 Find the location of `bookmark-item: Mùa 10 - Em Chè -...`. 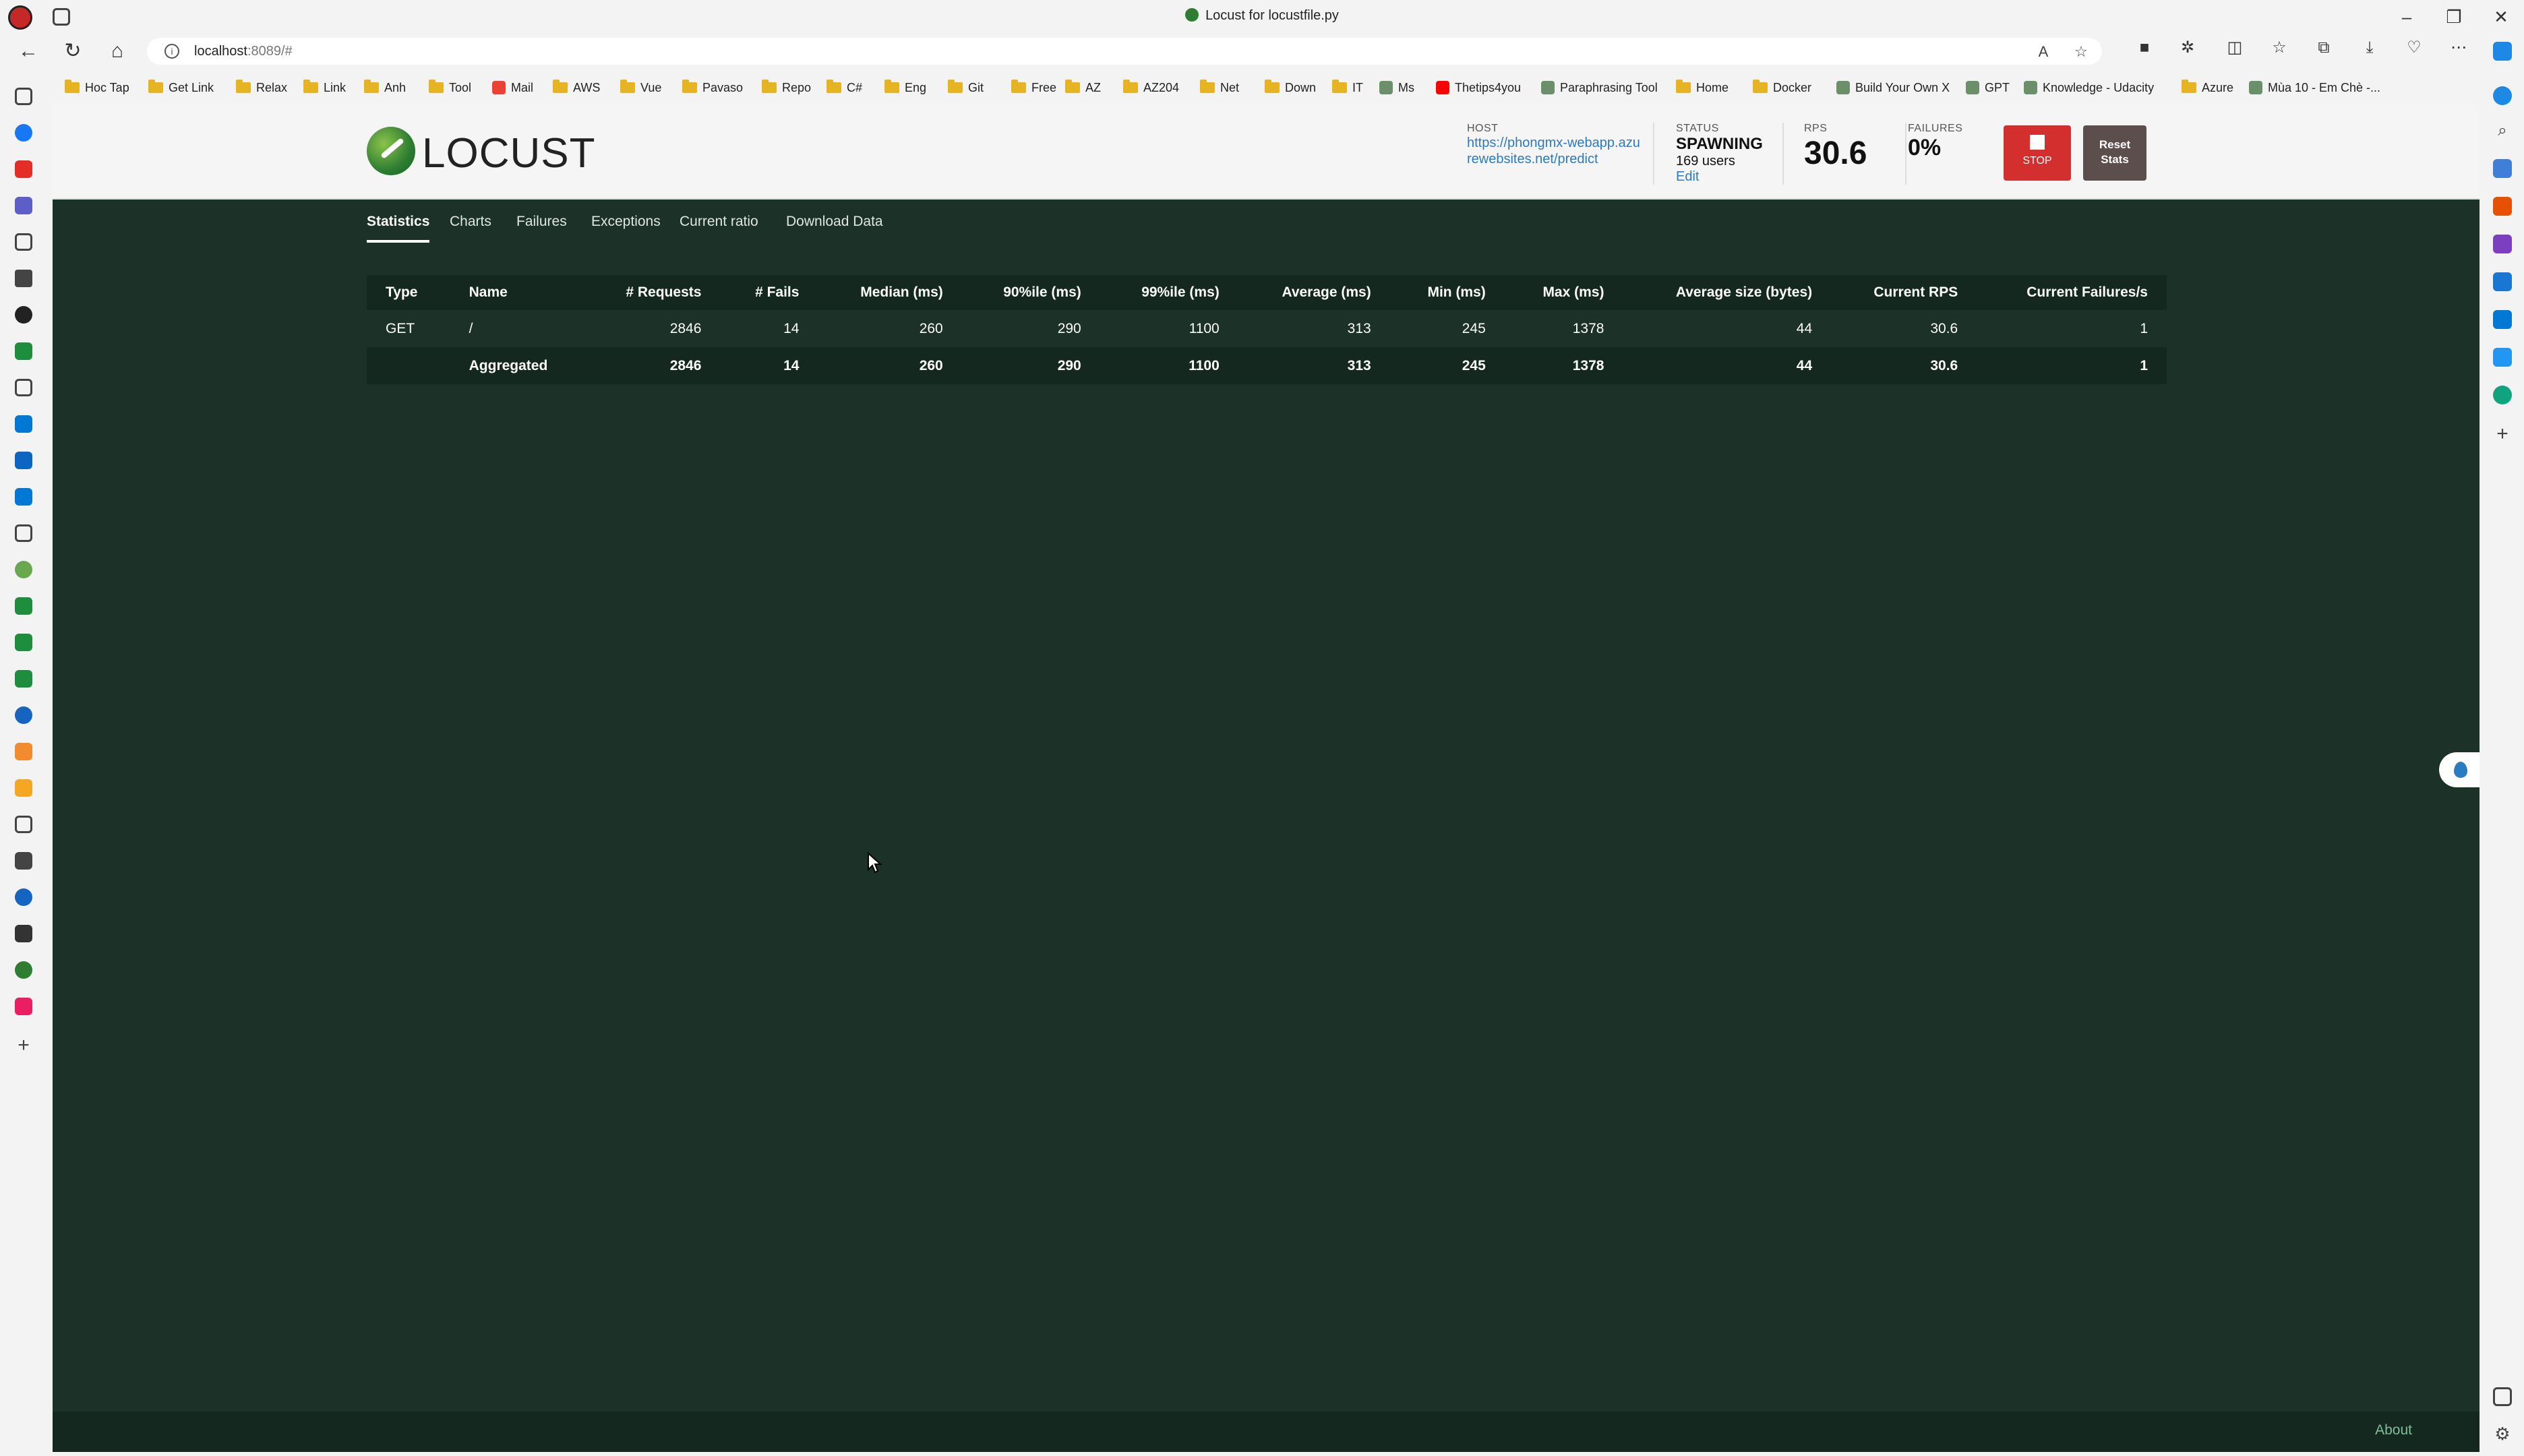

bookmark-item: Mùa 10 - Em Chè -... is located at coordinates (2314, 87).